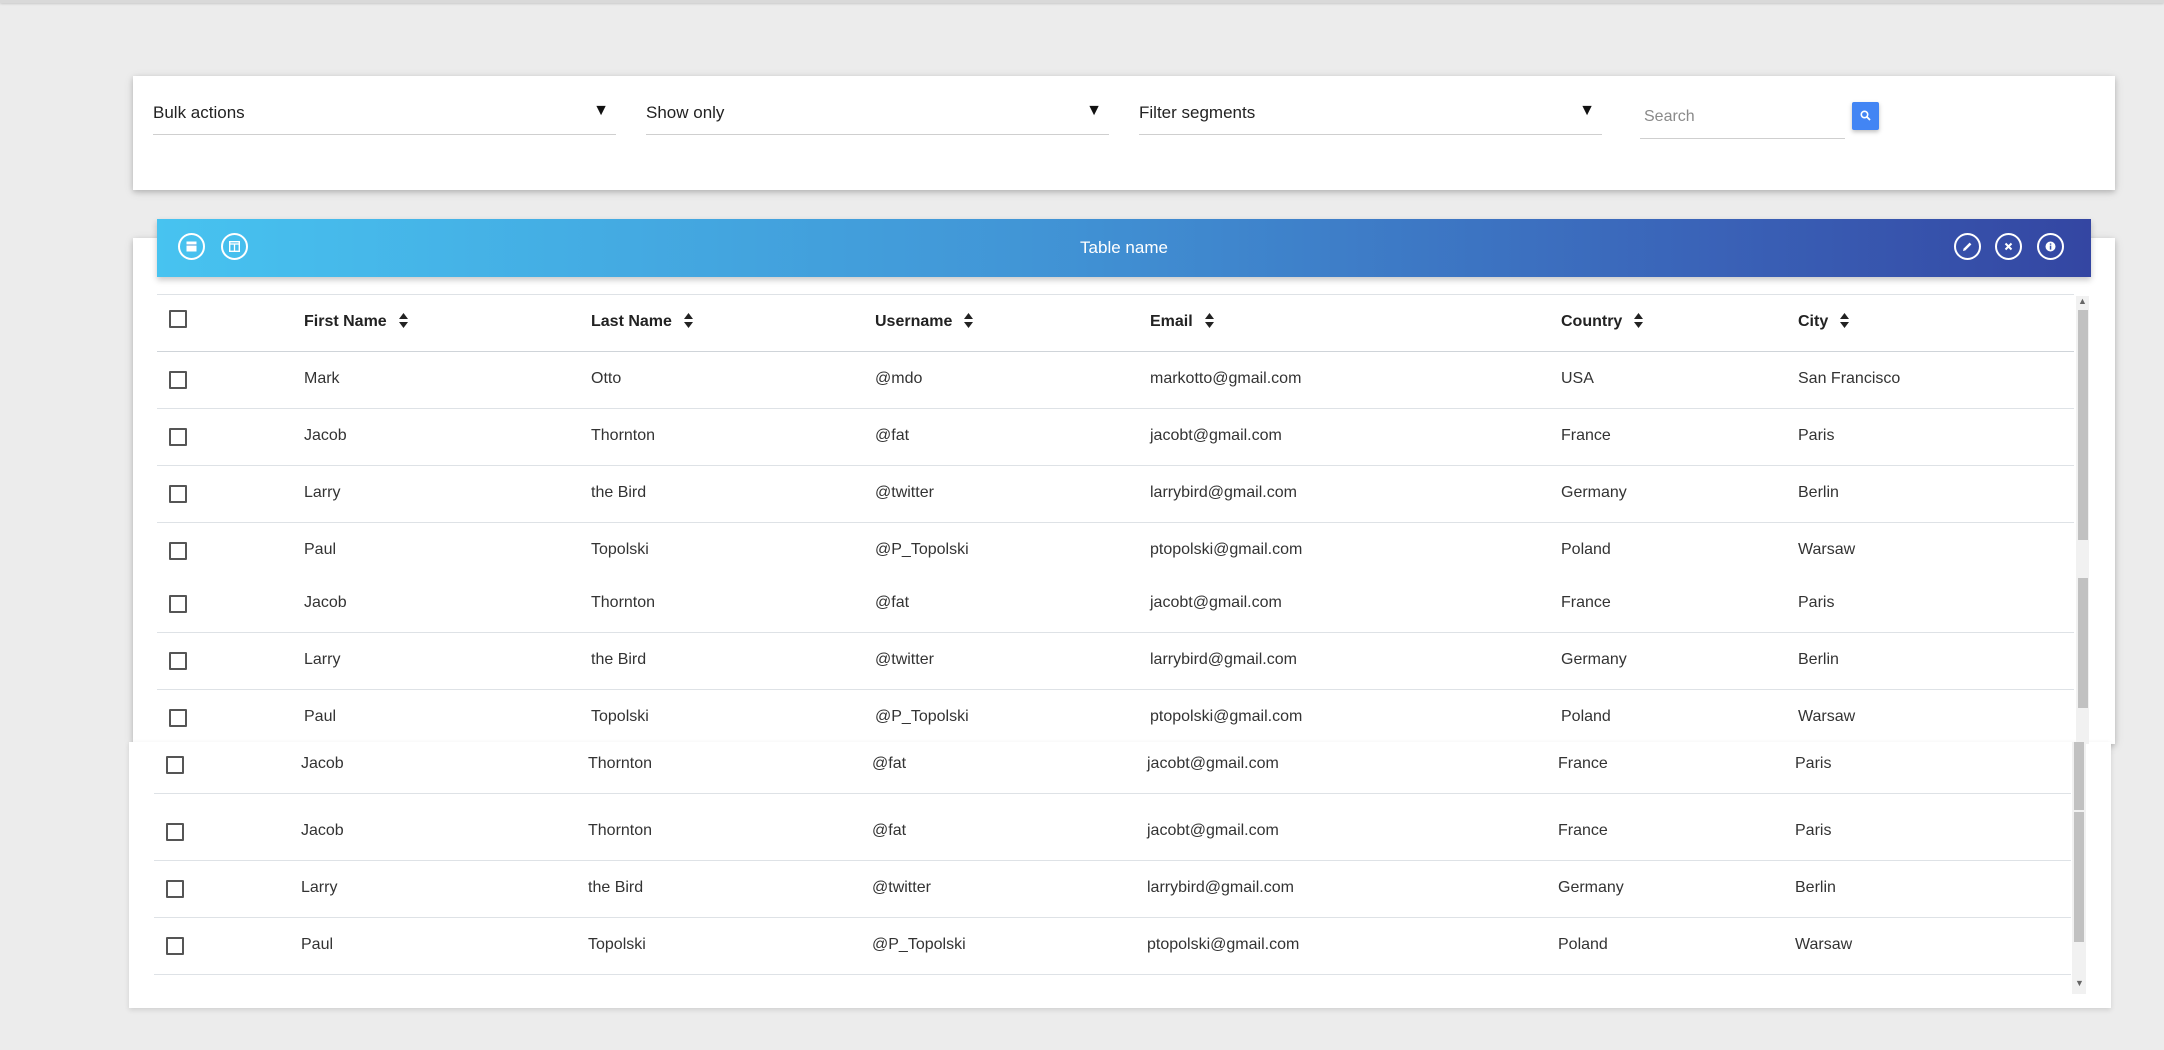 This screenshot has height=1050, width=2164. I want to click on search-button, so click(1865, 116).